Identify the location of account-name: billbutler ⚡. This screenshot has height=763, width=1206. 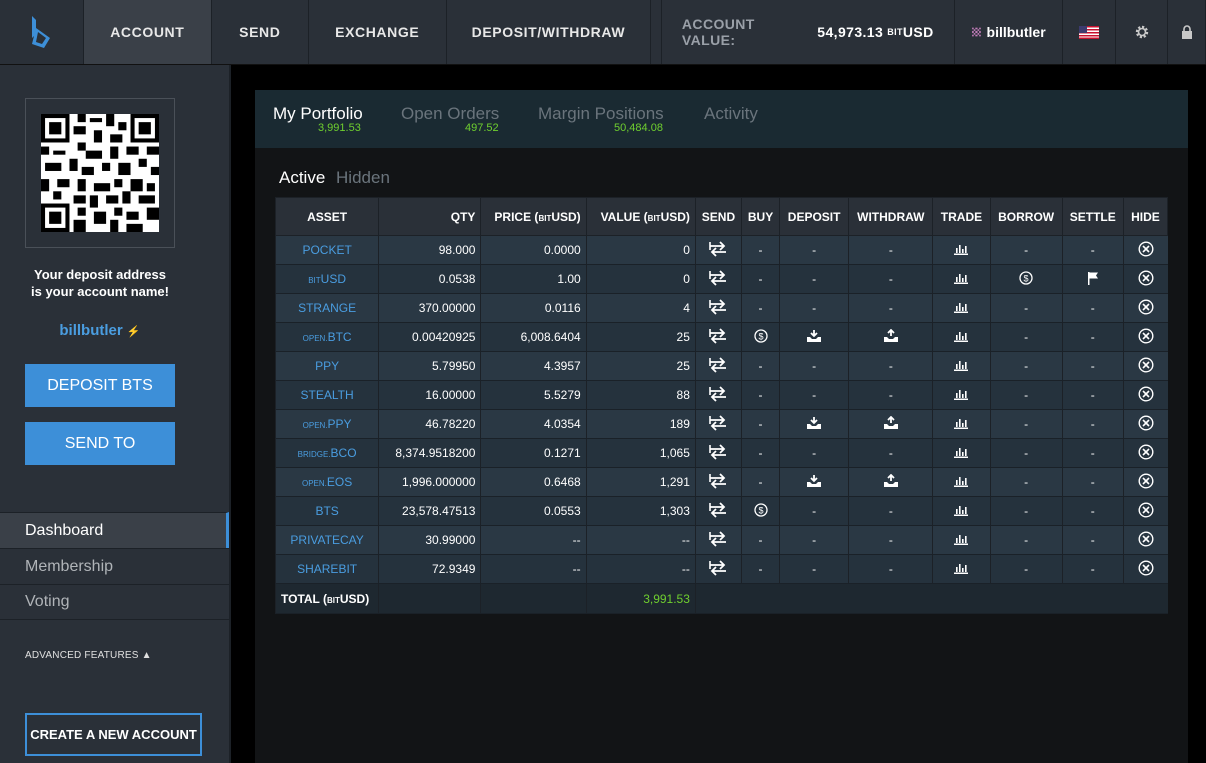
(100, 330).